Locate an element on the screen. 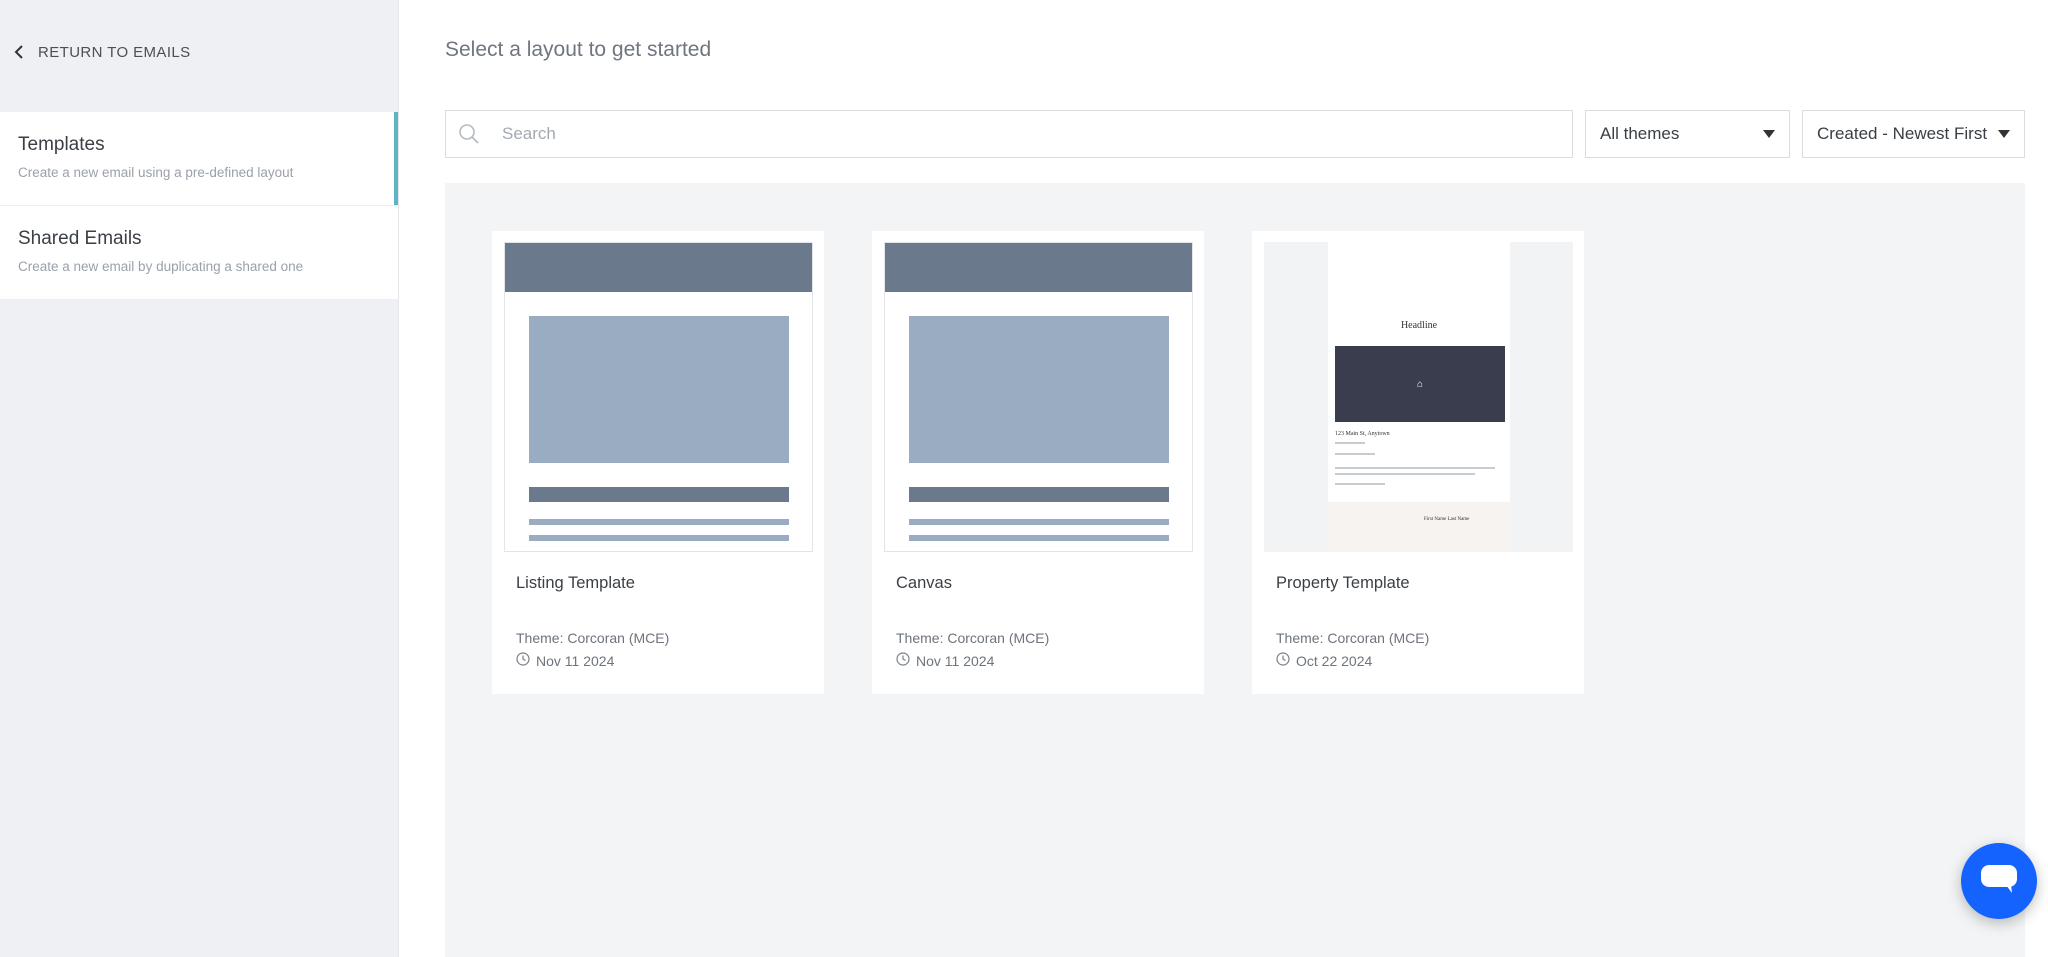 This screenshot has height=957, width=2048. card-date: Oct 22 2024 is located at coordinates (1324, 660).